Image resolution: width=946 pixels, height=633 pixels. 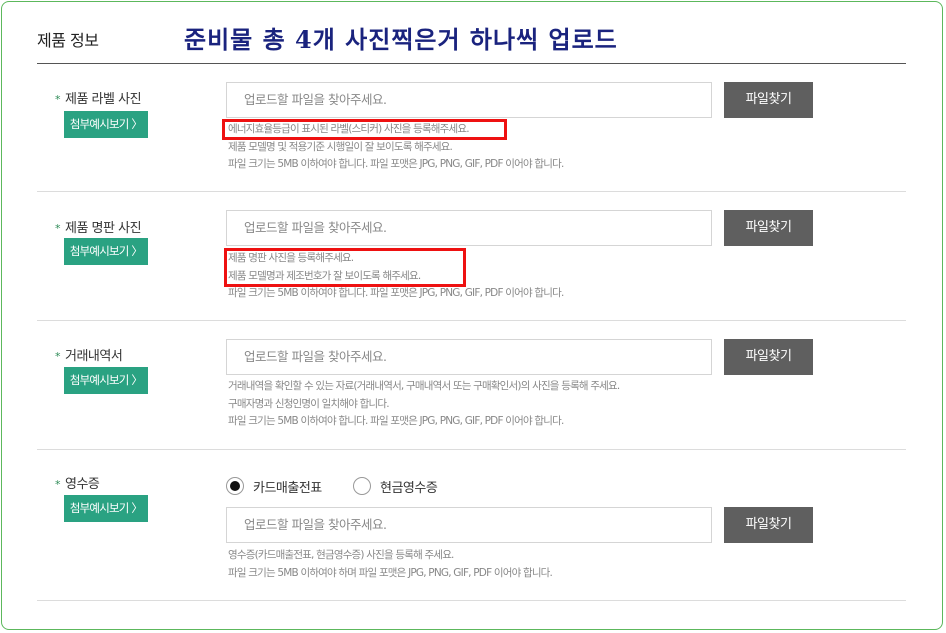 I want to click on field-label-text: 영수증, so click(x=82, y=484).